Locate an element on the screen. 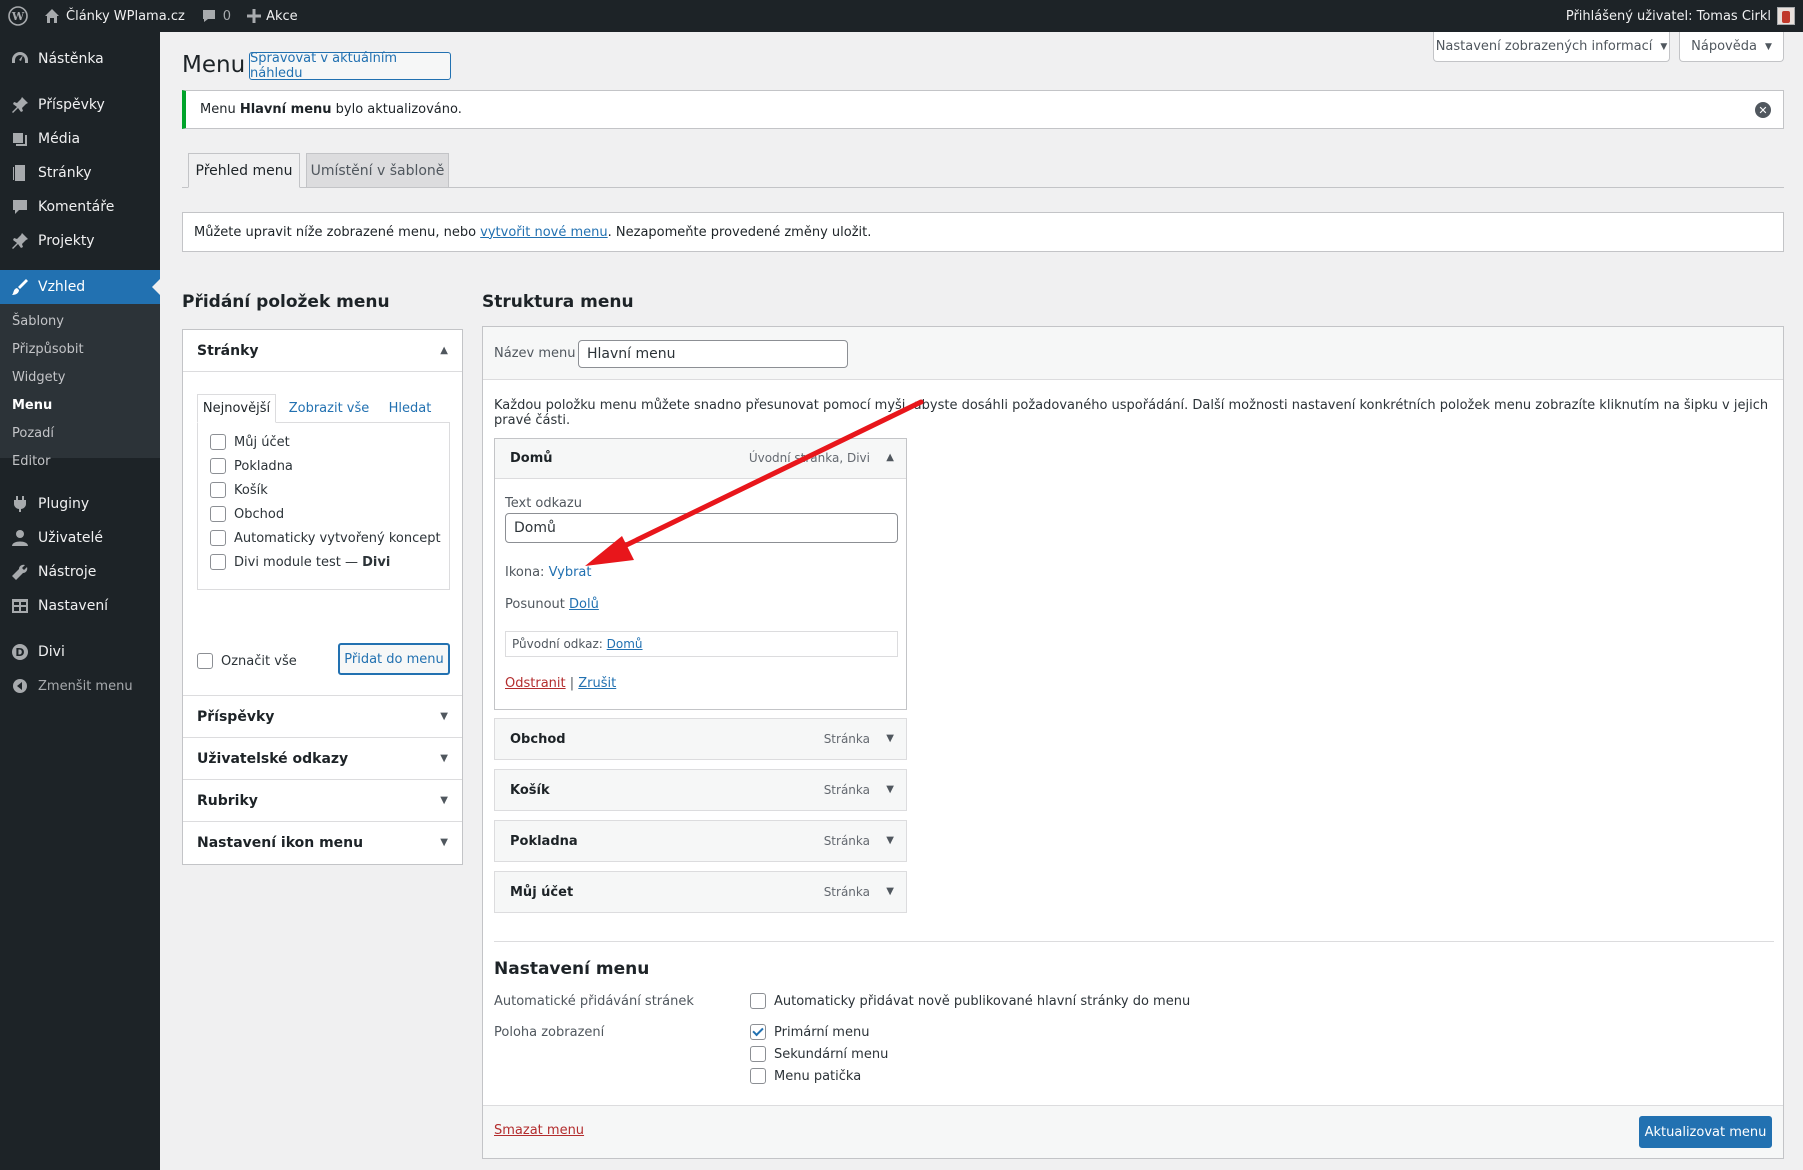 Image resolution: width=1803 pixels, height=1170 pixels. list-item: Obchod is located at coordinates (247, 514).